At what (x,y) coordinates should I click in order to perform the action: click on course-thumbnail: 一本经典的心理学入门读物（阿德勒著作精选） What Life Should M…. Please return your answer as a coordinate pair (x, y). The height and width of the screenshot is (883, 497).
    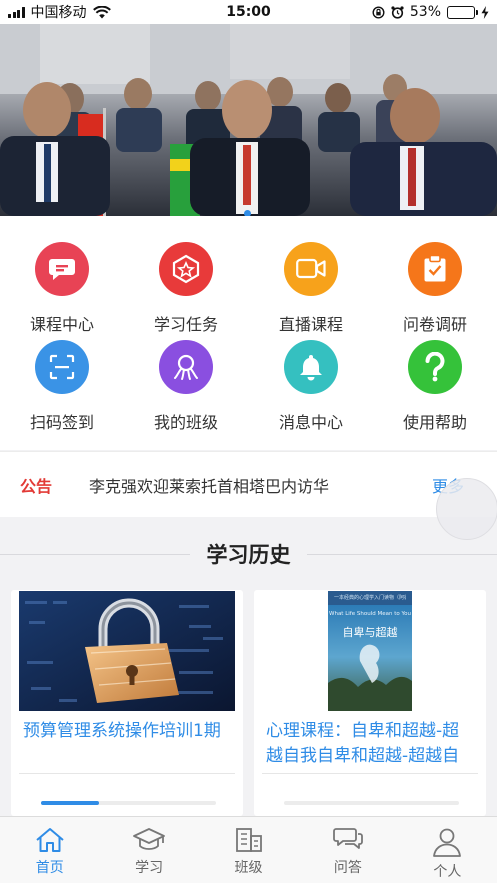
    Looking at the image, I should click on (370, 651).